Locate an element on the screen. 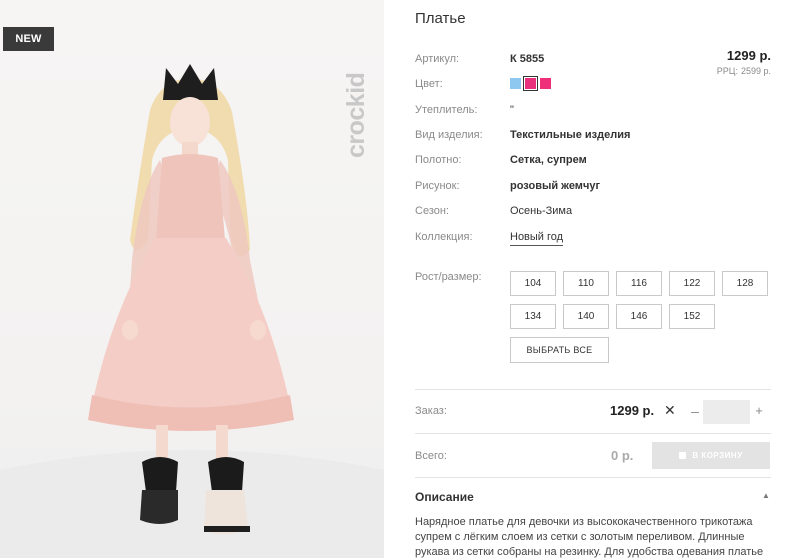 This screenshot has height=558, width=800. chevron-up-icon: ▲ is located at coordinates (766, 495).